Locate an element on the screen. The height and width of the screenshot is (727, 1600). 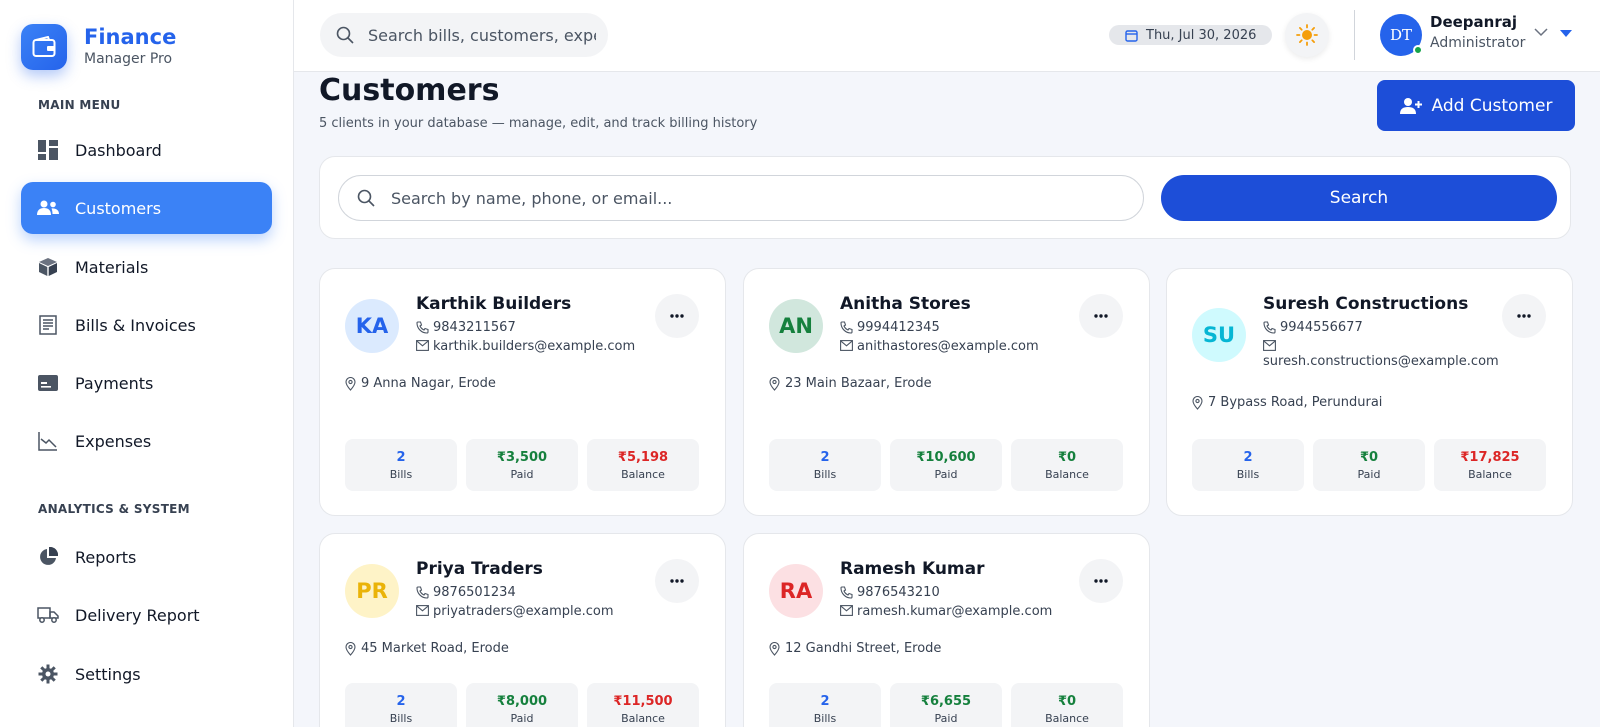
sidebar-item-bills-invoices: Bills & Invoices is located at coordinates (146, 325).